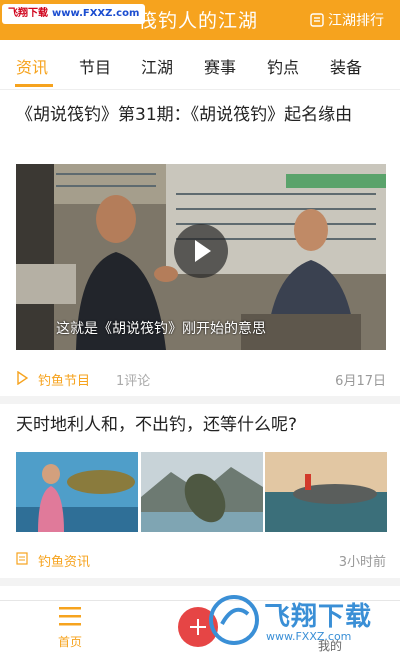  I want to click on article-category: 钓鱼节目, so click(64, 379).